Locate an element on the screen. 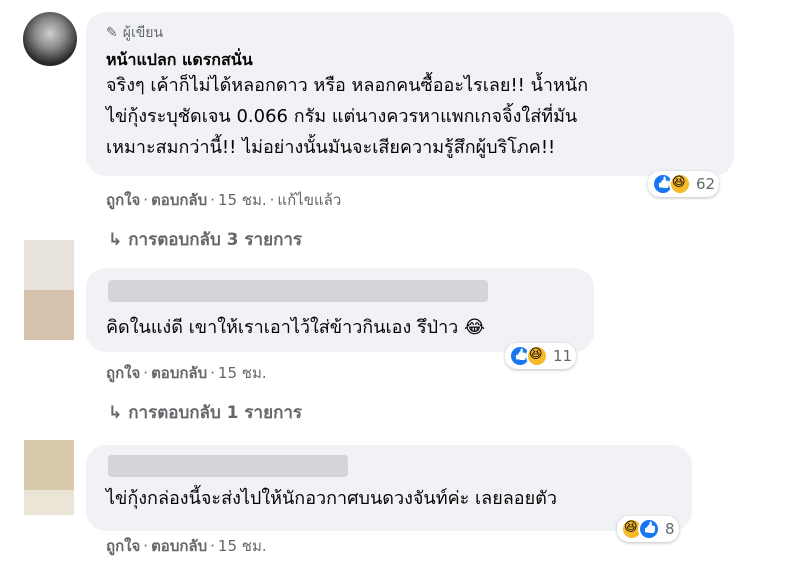 This screenshot has height=563, width=800. view-replies-link: ↳ การตอบกลับ 1 รายการ is located at coordinates (205, 412).